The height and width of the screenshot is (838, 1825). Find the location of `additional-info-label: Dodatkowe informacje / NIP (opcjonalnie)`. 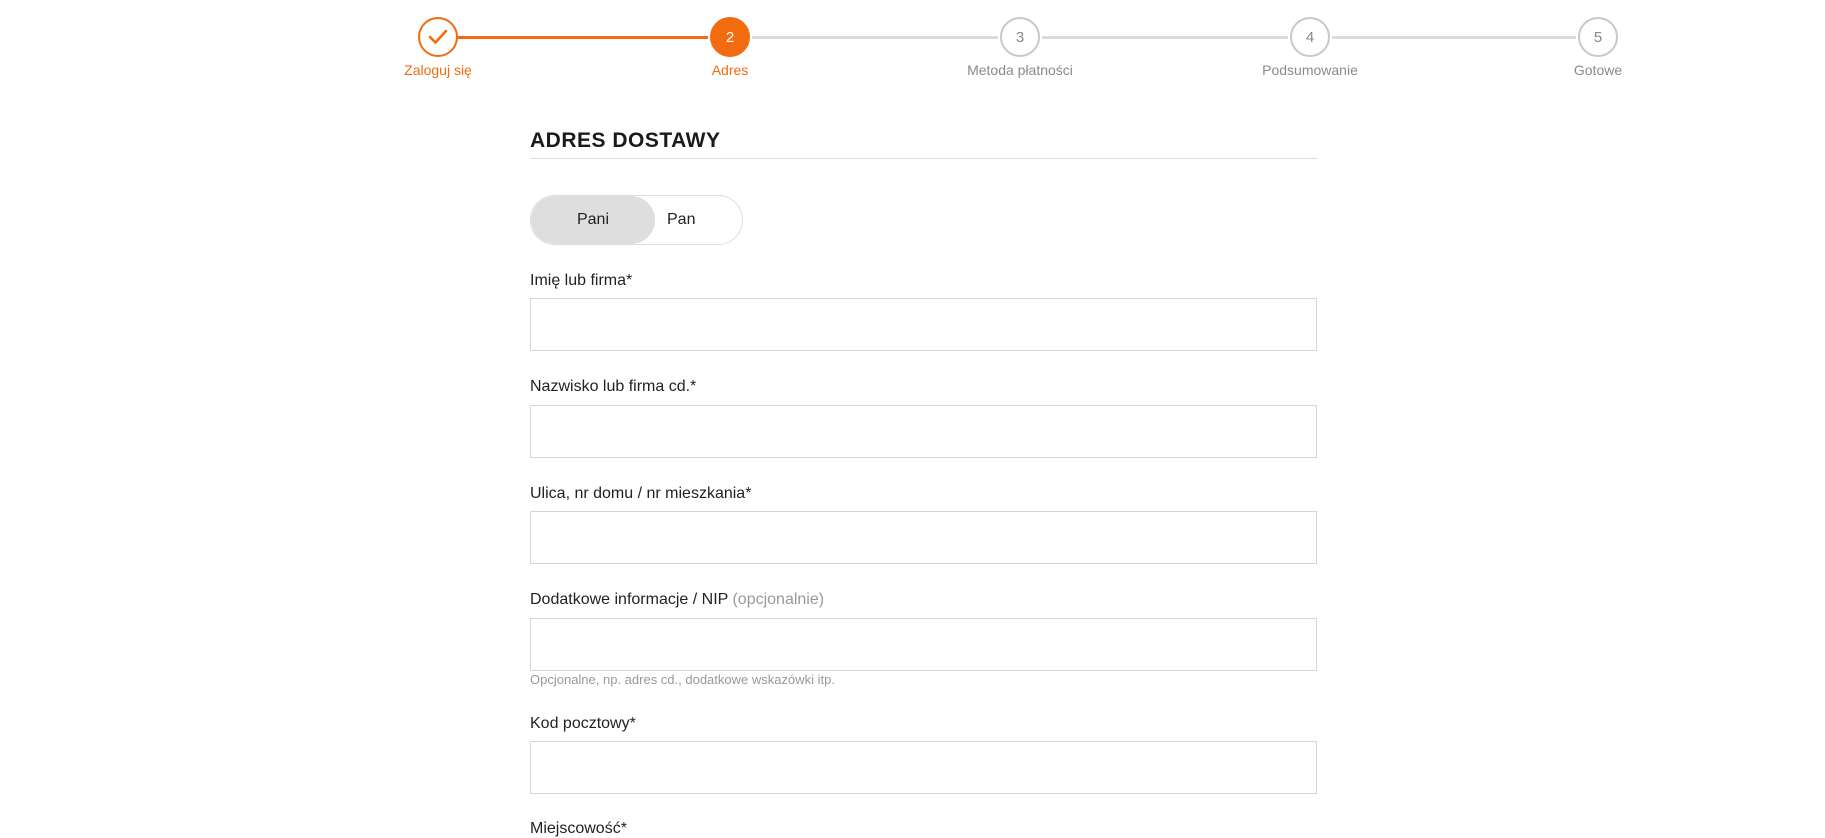

additional-info-label: Dodatkowe informacje / NIP (opcjonalnie) is located at coordinates (677, 600).